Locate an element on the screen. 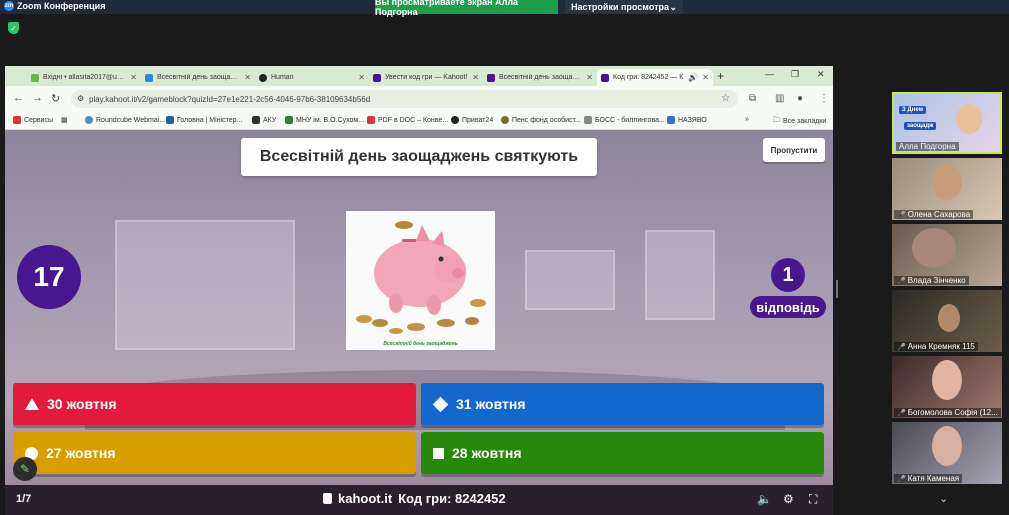 The image size is (1009, 515). volume-icon: 🔈 is located at coordinates (764, 499).